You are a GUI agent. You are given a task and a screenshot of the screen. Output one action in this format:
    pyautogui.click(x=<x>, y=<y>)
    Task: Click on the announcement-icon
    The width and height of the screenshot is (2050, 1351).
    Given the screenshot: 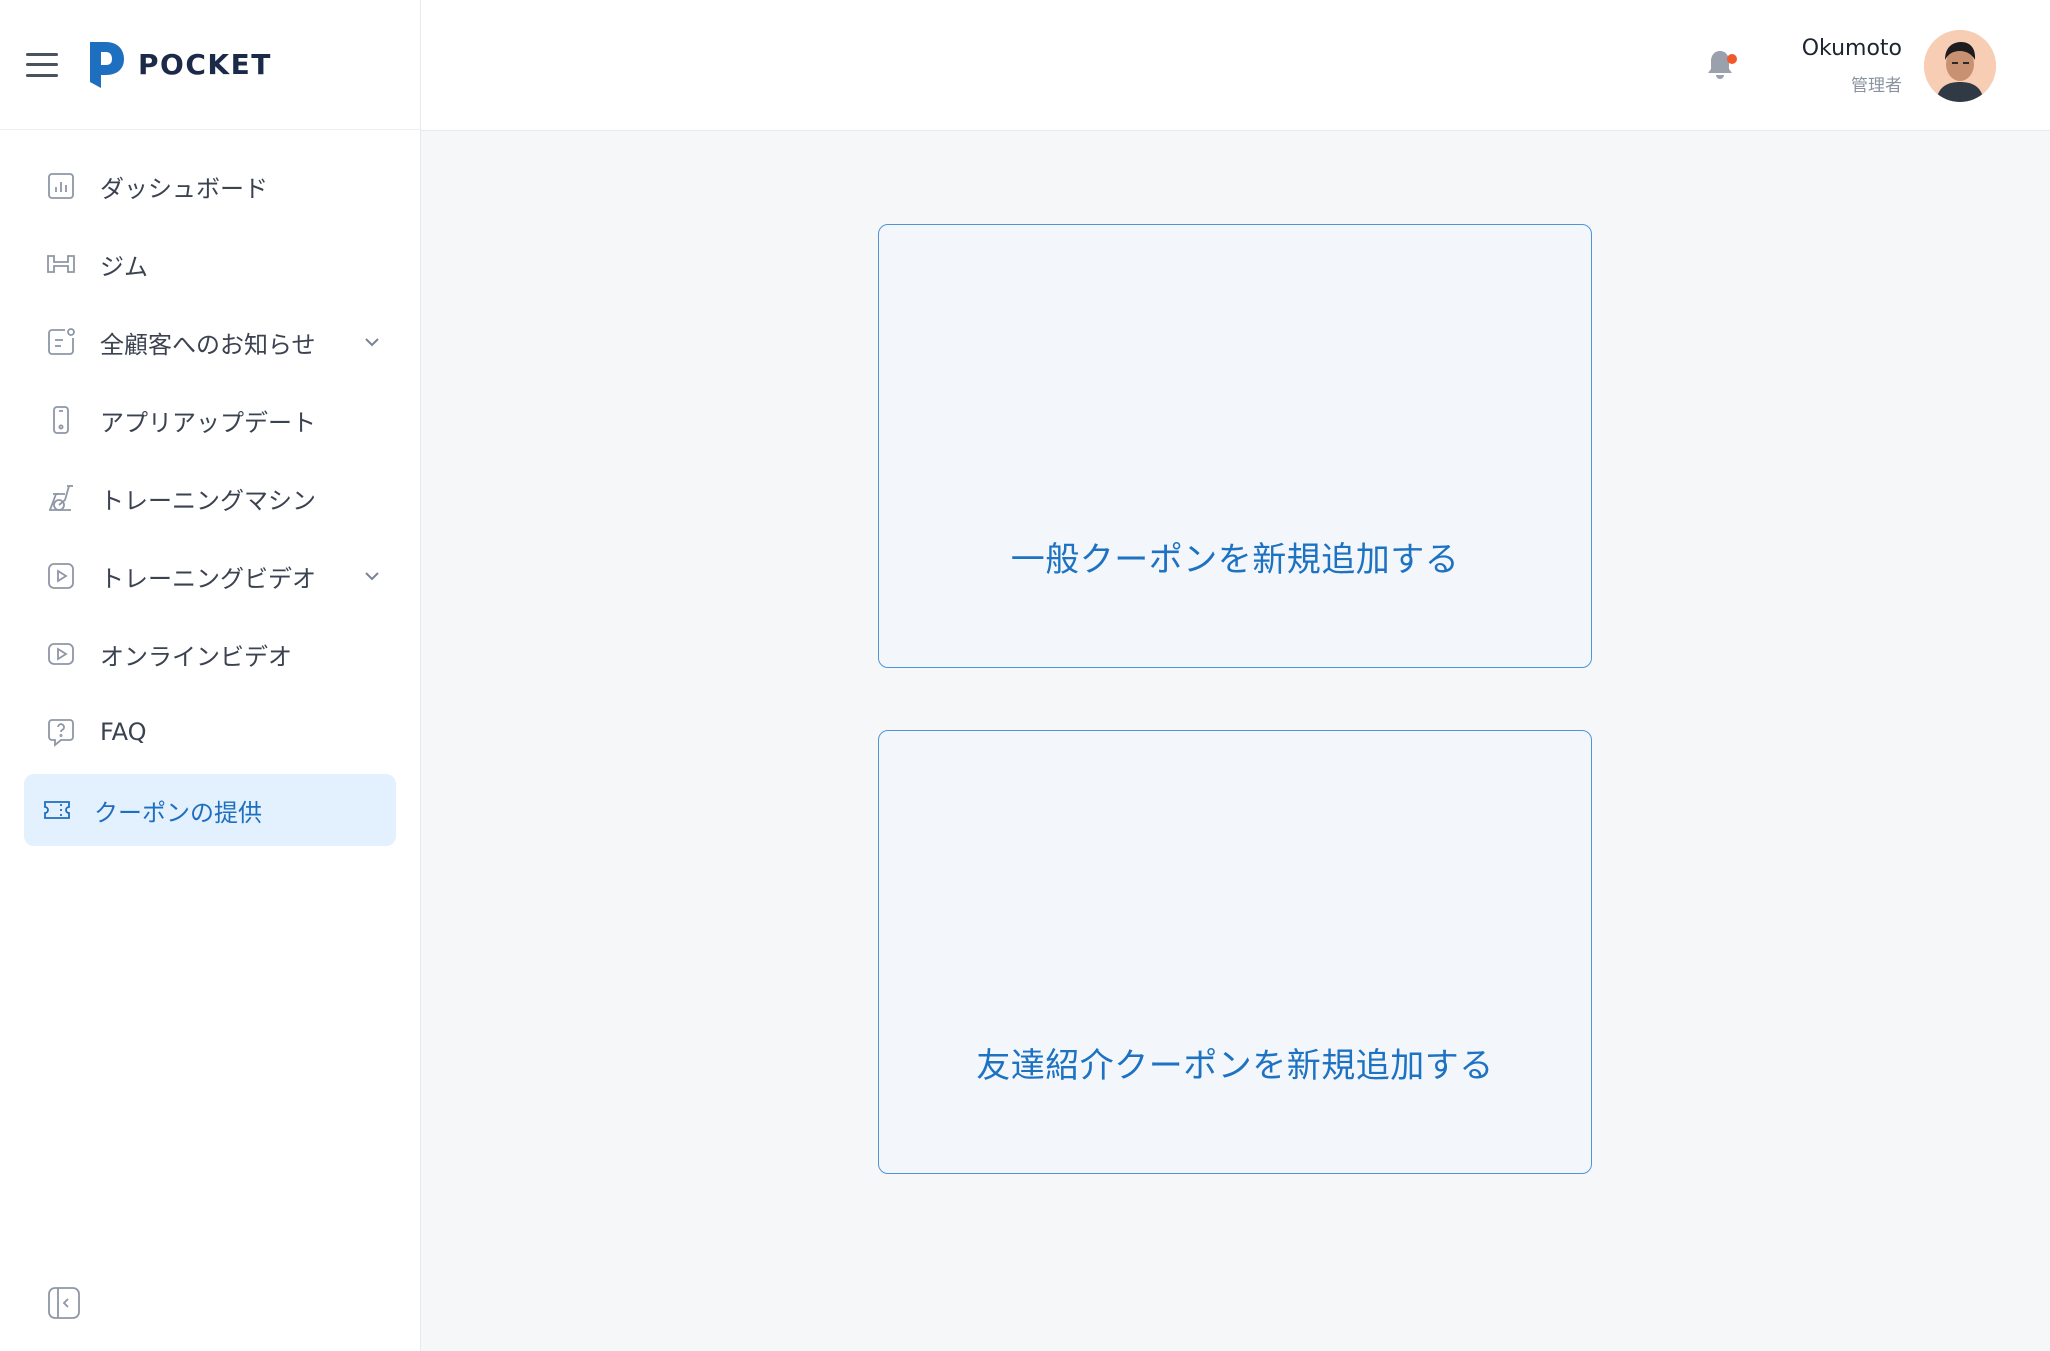 What is the action you would take?
    pyautogui.click(x=61, y=342)
    